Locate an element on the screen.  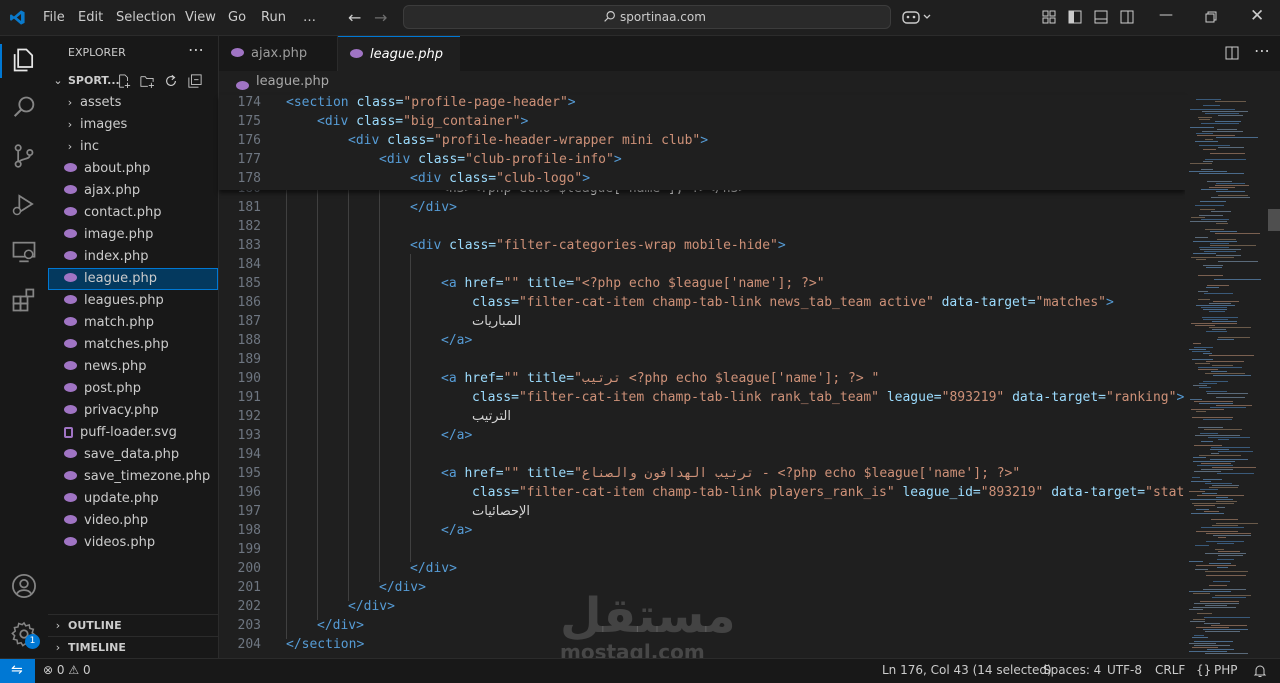
file-item: puff-loader.svg is located at coordinates (133, 433).